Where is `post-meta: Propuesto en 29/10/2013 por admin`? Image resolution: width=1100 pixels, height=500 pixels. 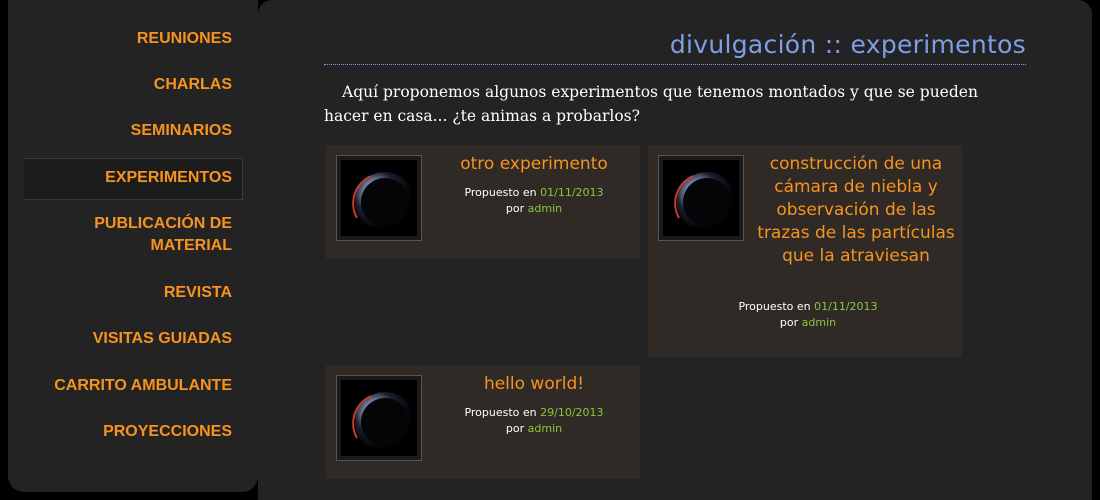
post-meta: Propuesto en 29/10/2013 por admin is located at coordinates (534, 421).